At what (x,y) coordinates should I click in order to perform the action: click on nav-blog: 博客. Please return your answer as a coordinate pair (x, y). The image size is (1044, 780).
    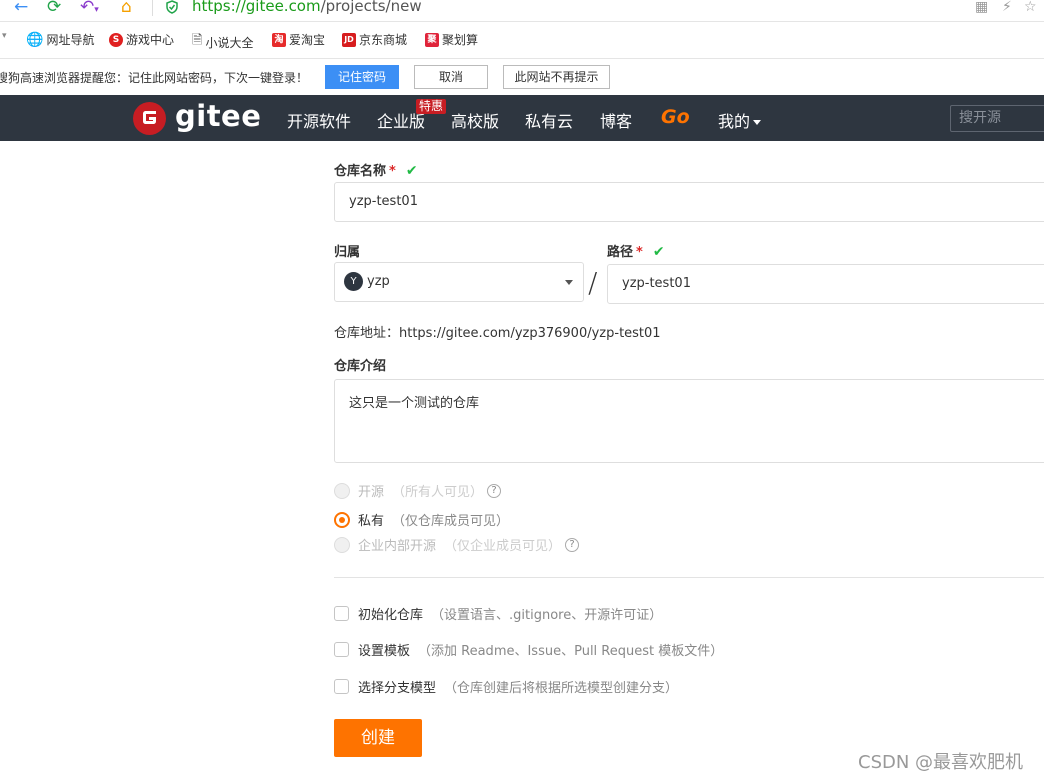
    Looking at the image, I should click on (616, 120).